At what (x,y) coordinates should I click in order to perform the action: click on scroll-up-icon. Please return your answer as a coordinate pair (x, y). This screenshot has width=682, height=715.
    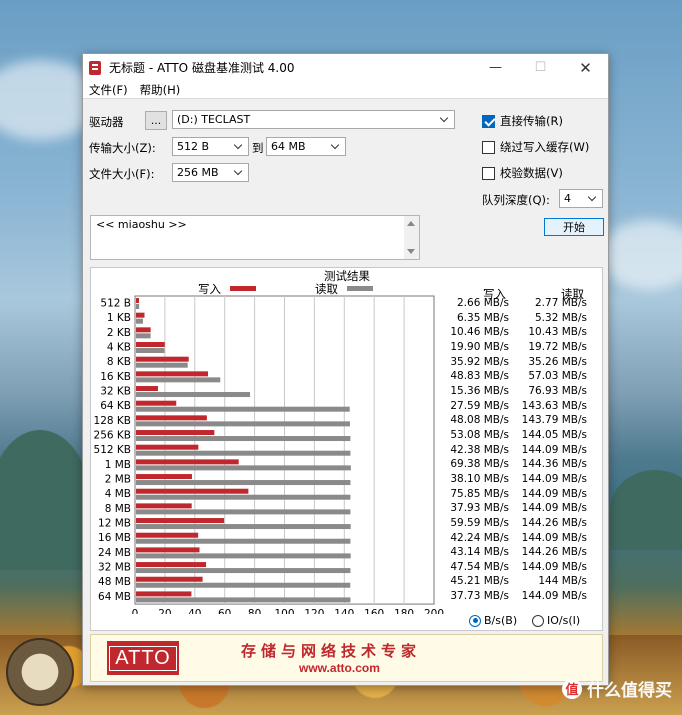
    Looking at the image, I should click on (411, 223).